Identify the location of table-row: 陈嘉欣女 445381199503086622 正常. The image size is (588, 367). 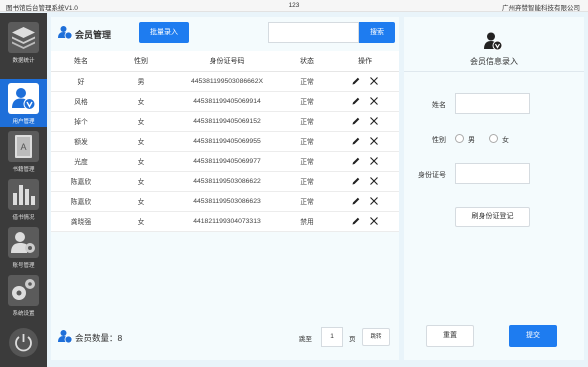
(225, 181).